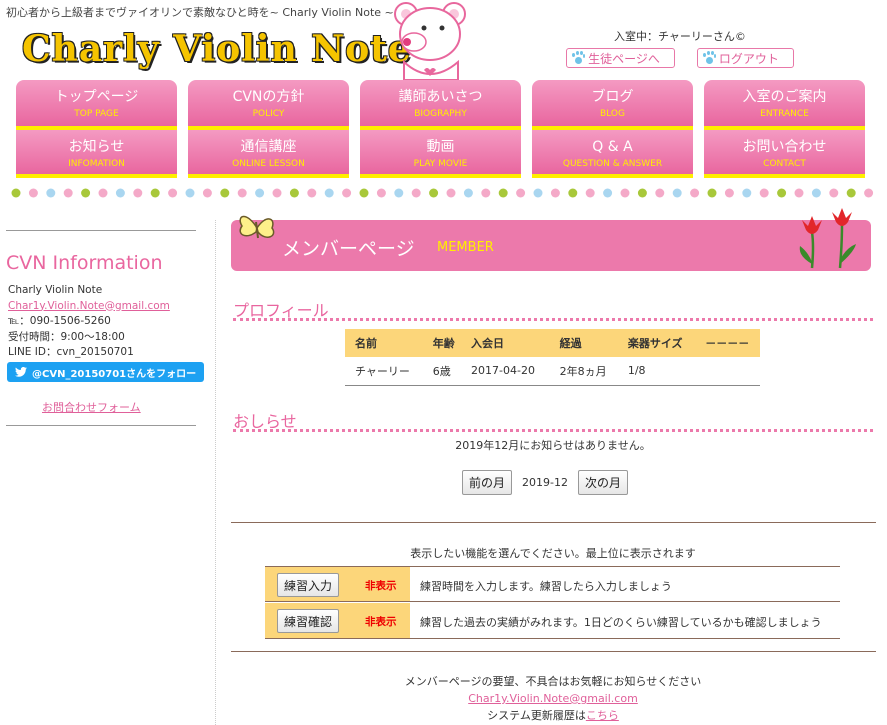 The height and width of the screenshot is (725, 887). Describe the element at coordinates (602, 715) in the screenshot. I see `footer-history-link: こちら` at that location.